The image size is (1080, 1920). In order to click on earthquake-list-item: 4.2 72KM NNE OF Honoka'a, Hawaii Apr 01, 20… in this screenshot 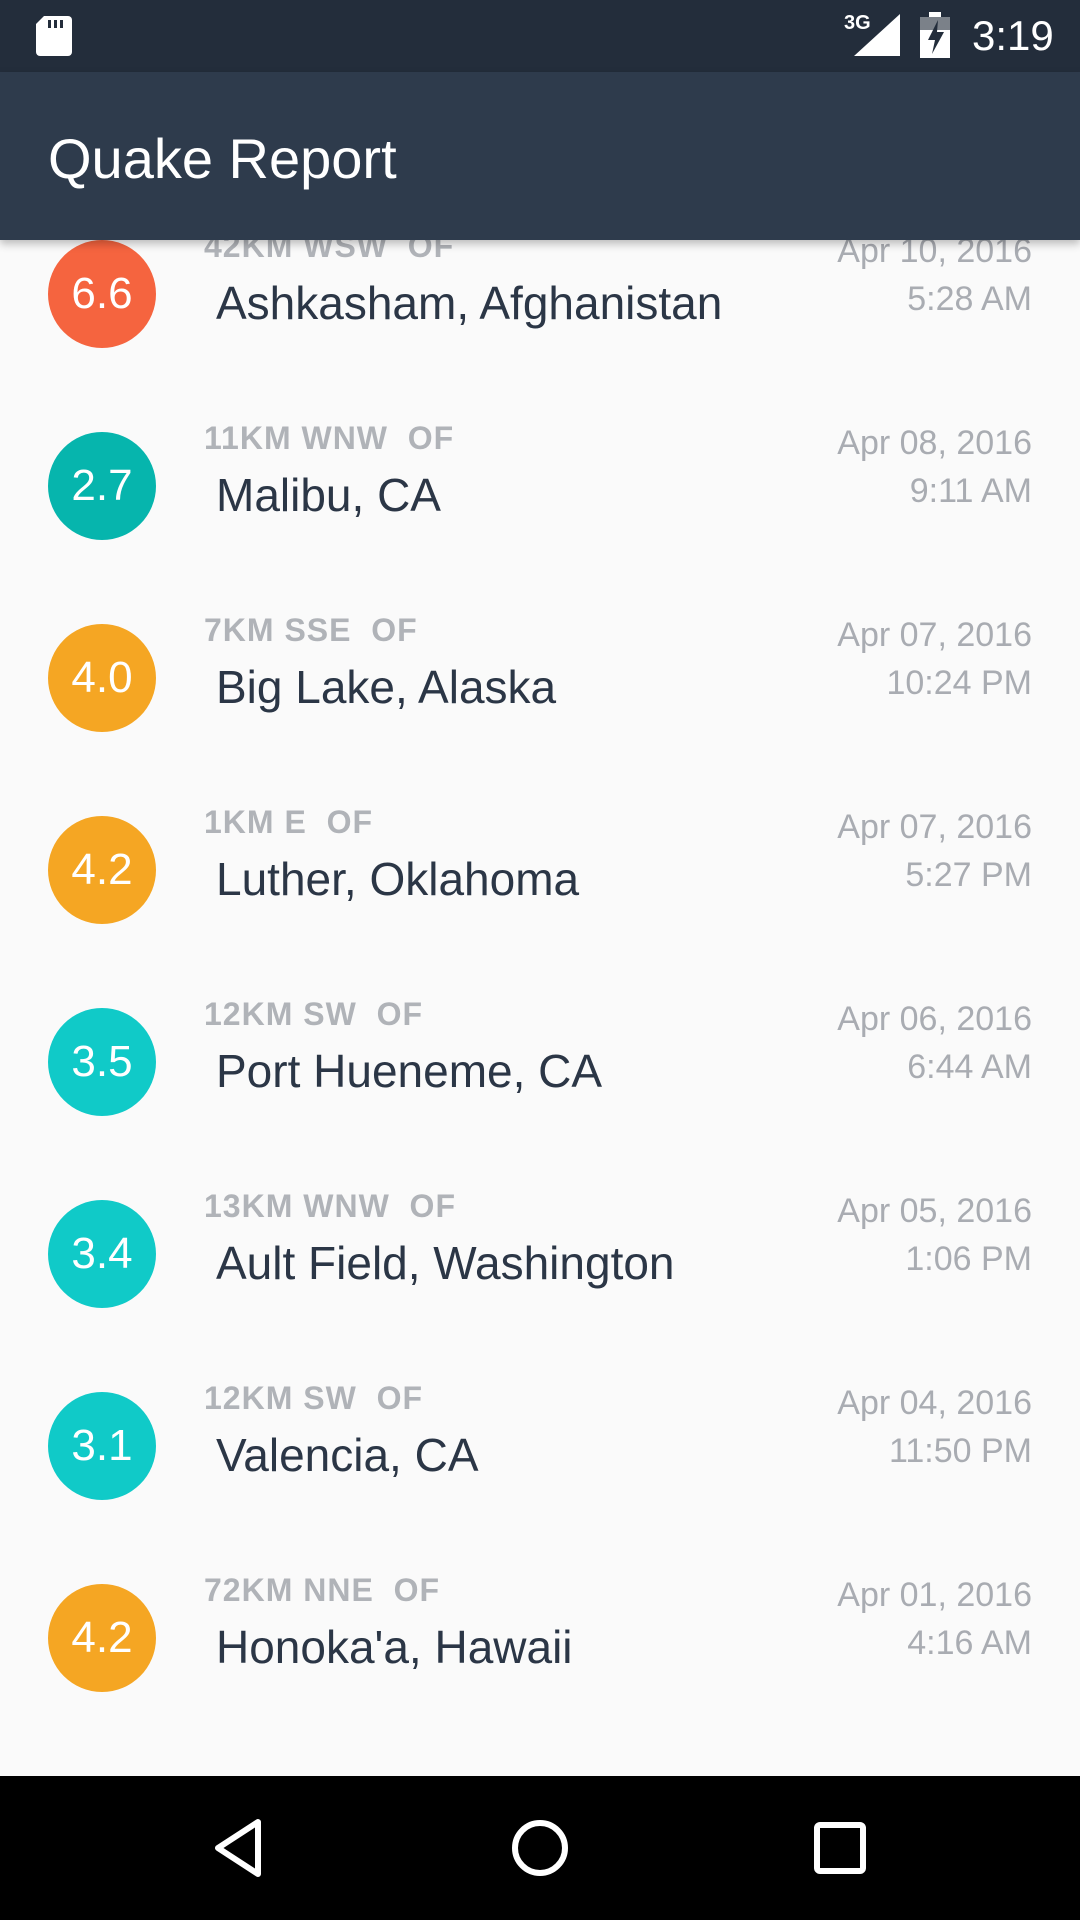, I will do `click(540, 1632)`.